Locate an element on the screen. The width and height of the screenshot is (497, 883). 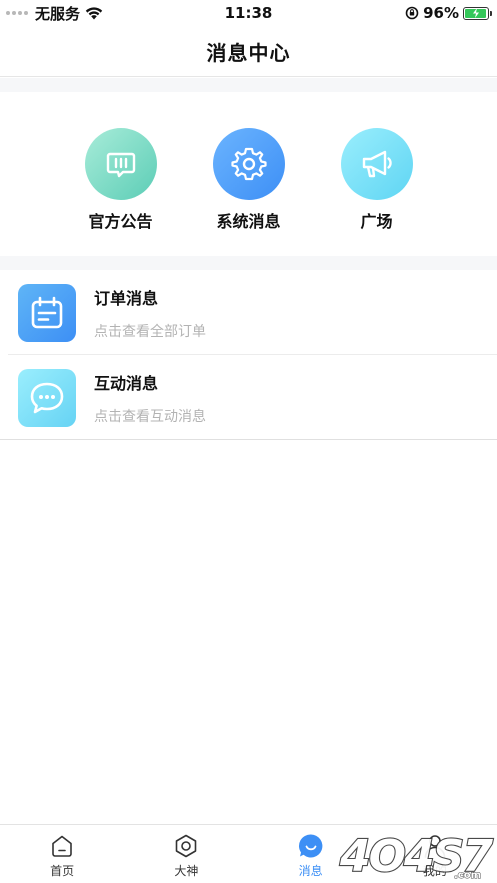
status-left: 无服务 is located at coordinates (54, 13).